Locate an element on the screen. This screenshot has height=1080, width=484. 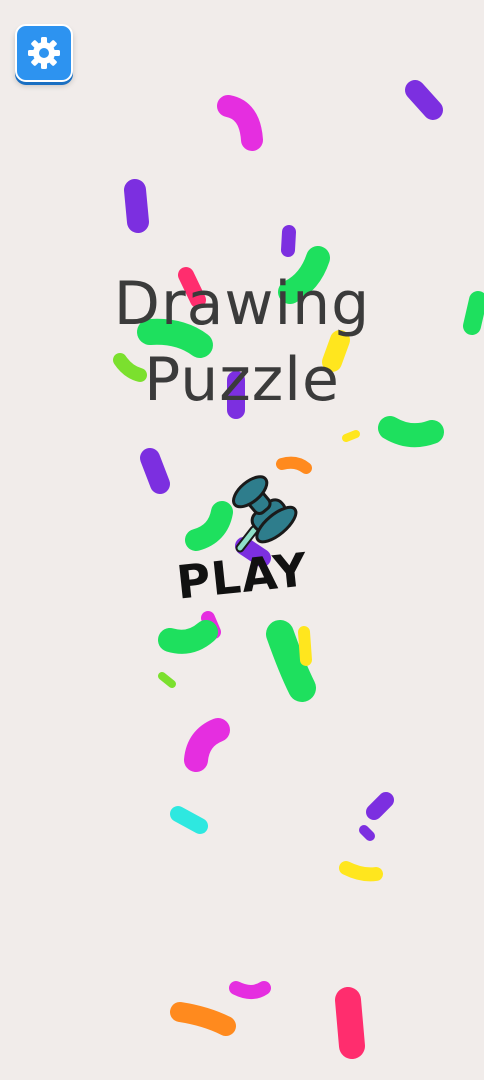
settings-button is located at coordinates (44, 53).